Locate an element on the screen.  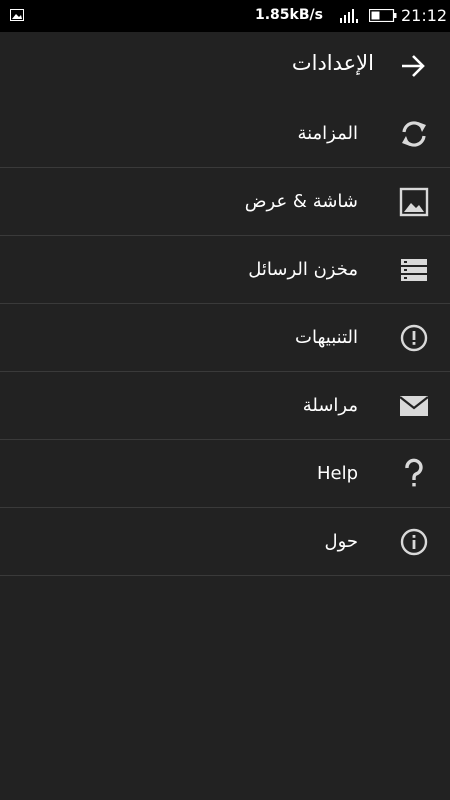
app-bar: الإعدادات is located at coordinates (225, 66).